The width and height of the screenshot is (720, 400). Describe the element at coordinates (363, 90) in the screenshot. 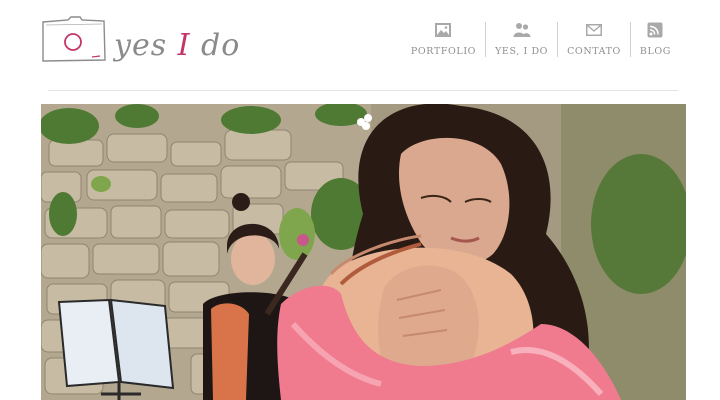

I see `header-divider` at that location.